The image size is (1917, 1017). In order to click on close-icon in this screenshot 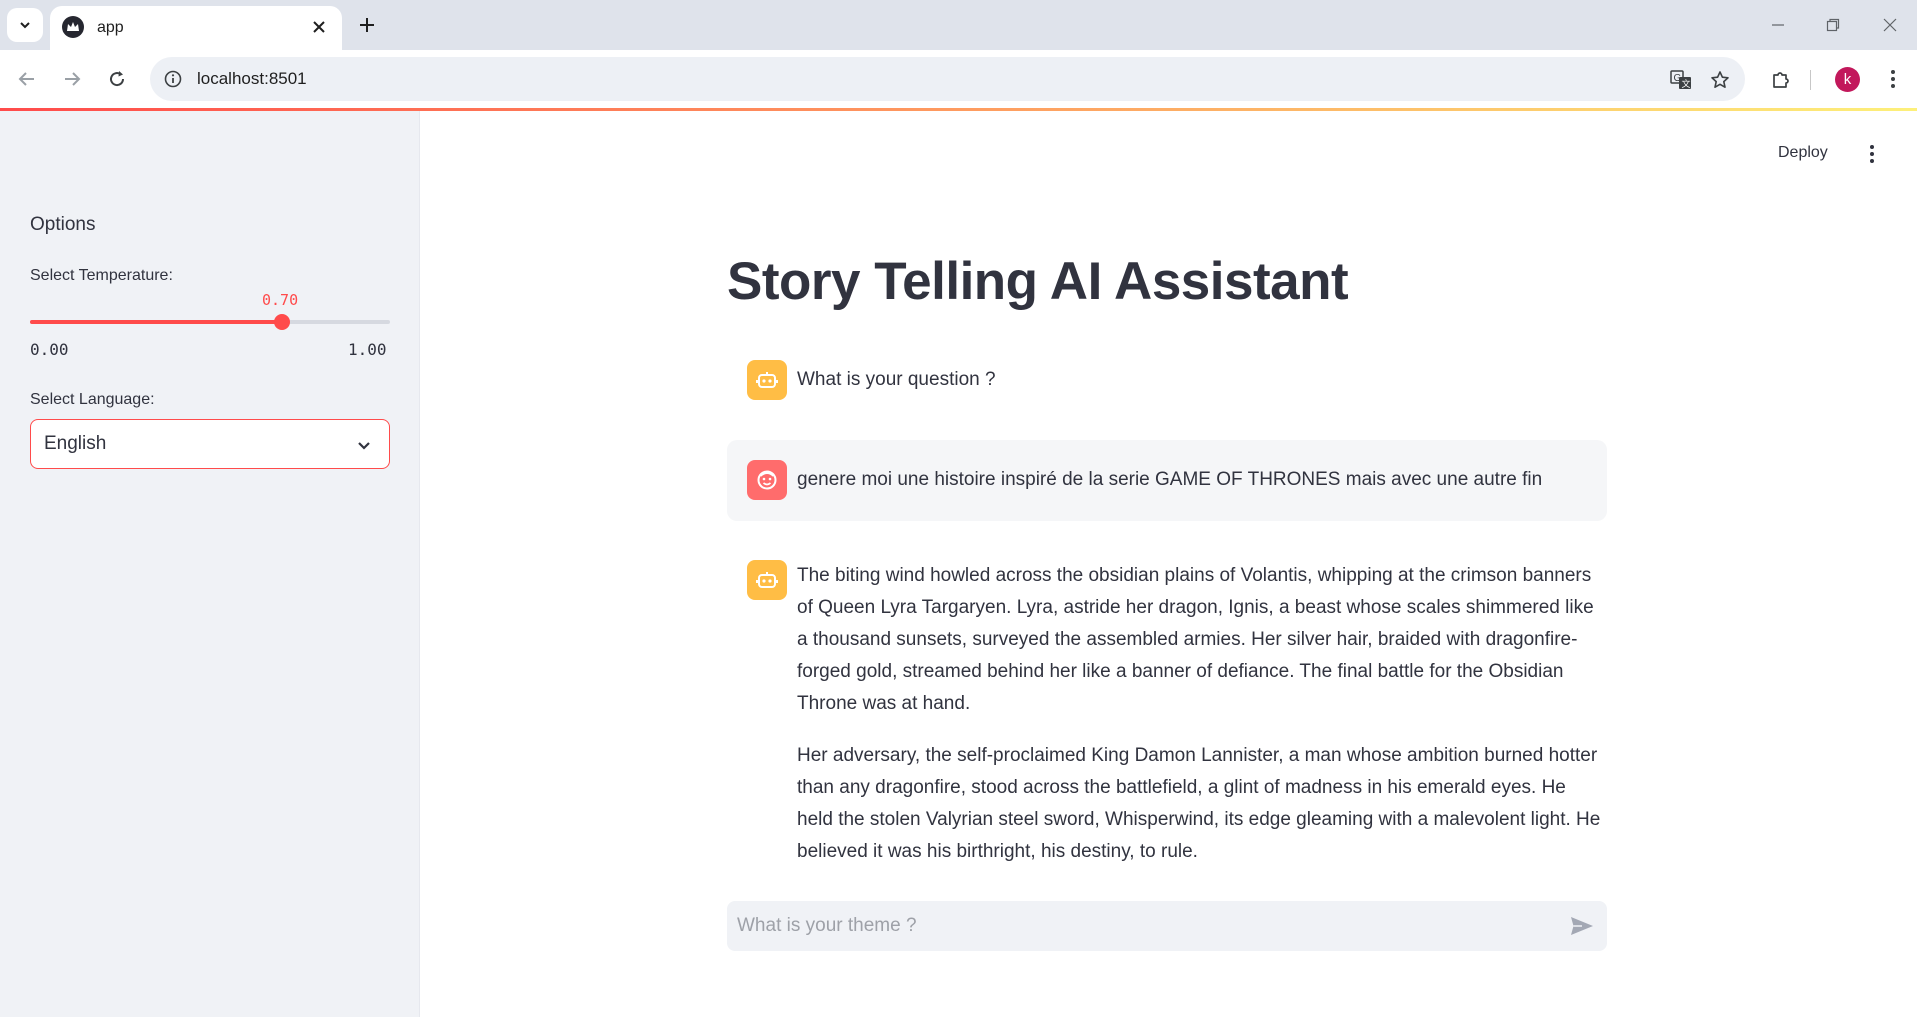, I will do `click(1890, 25)`.